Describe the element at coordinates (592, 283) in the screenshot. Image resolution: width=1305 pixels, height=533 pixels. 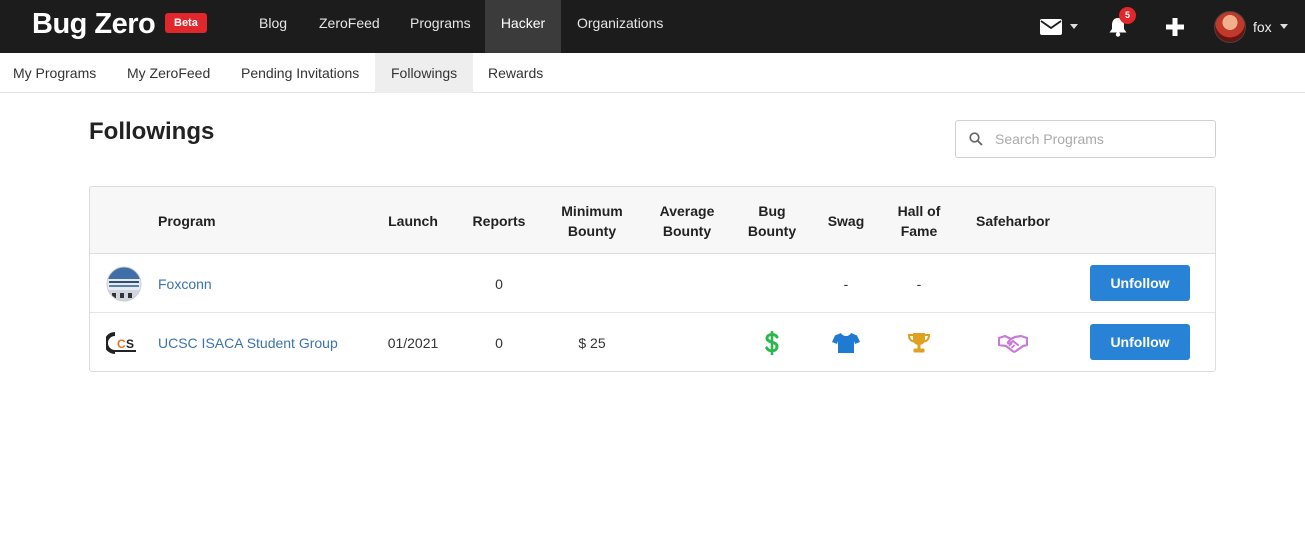
I see `min-bounty-cell` at that location.